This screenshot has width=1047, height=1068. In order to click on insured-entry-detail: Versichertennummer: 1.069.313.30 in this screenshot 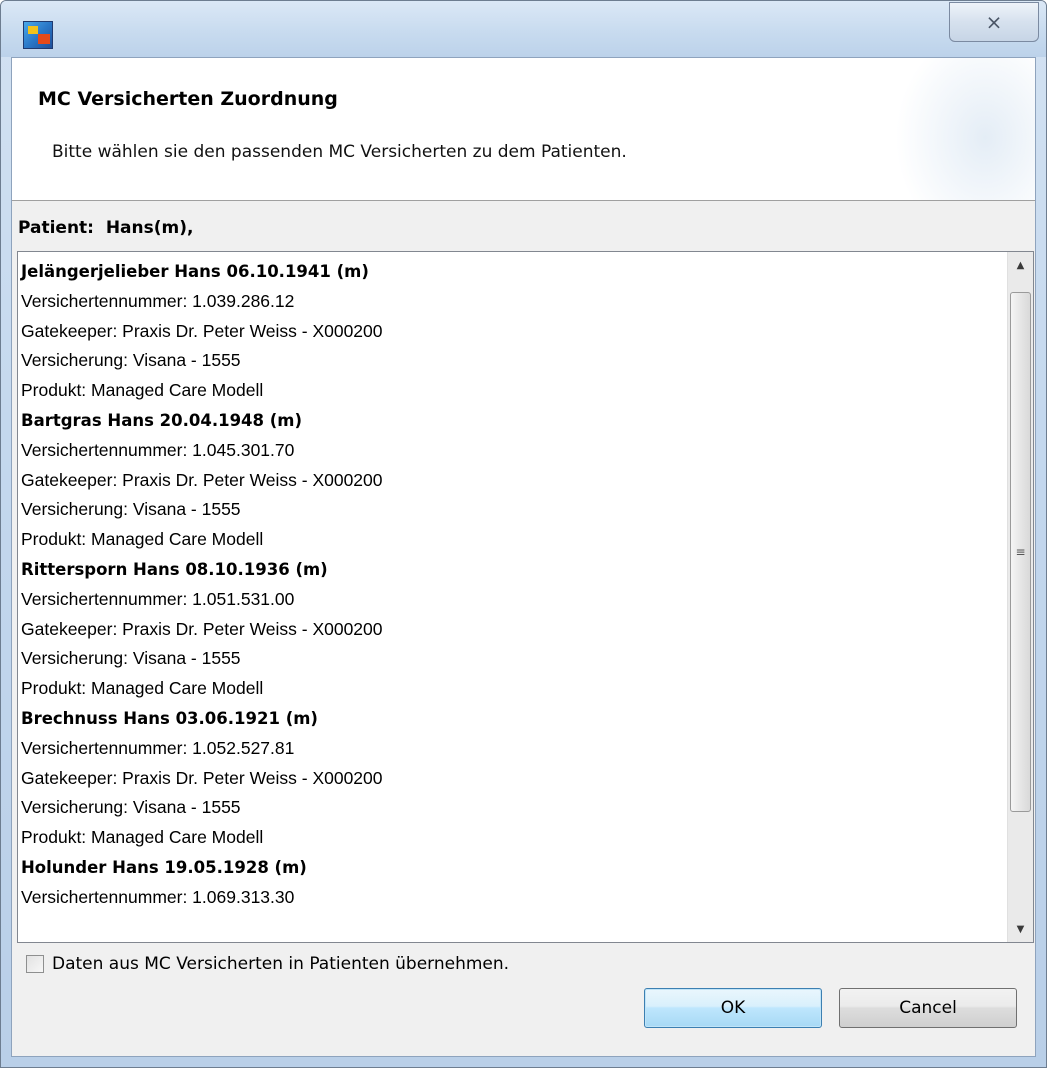, I will do `click(513, 898)`.